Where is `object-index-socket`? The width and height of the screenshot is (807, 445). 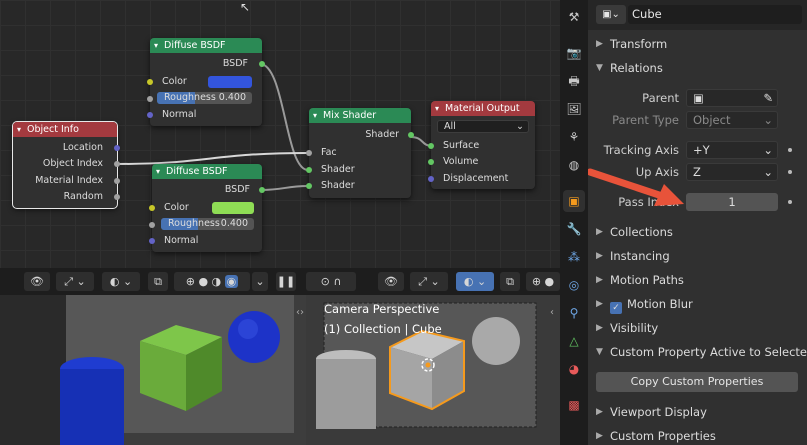 object-index-socket is located at coordinates (117, 164).